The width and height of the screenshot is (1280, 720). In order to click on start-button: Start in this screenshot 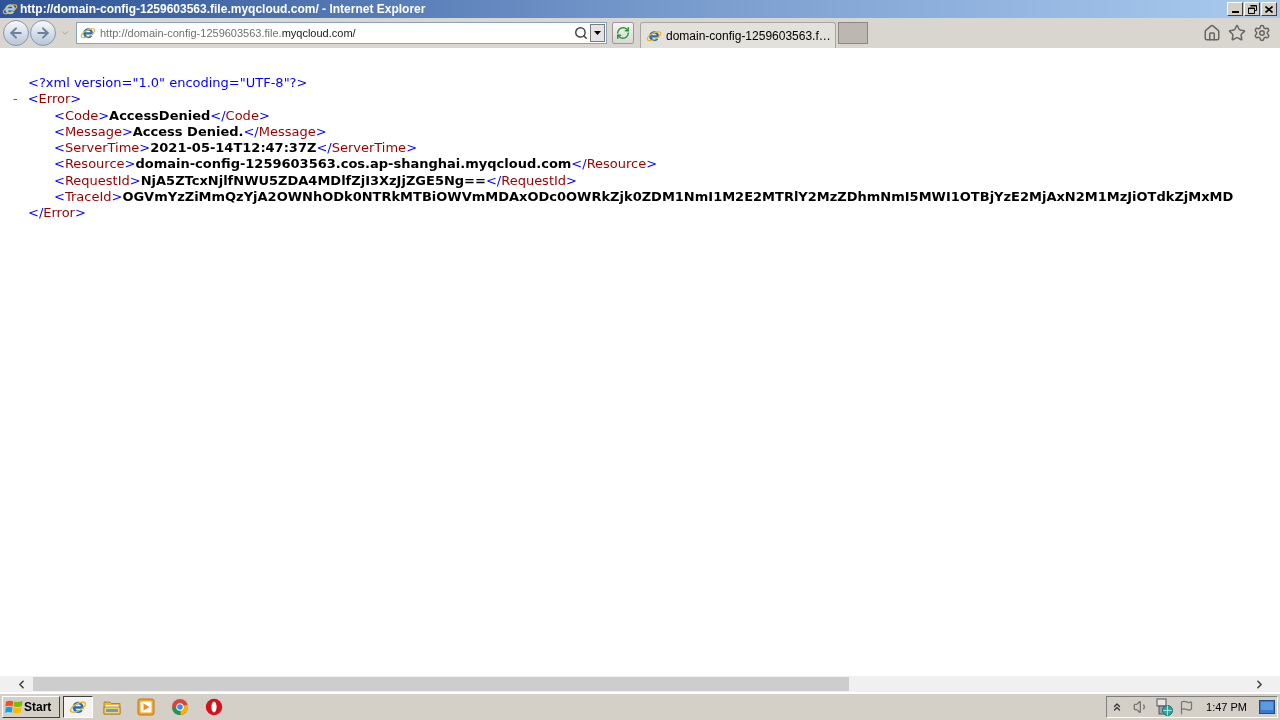, I will do `click(31, 707)`.